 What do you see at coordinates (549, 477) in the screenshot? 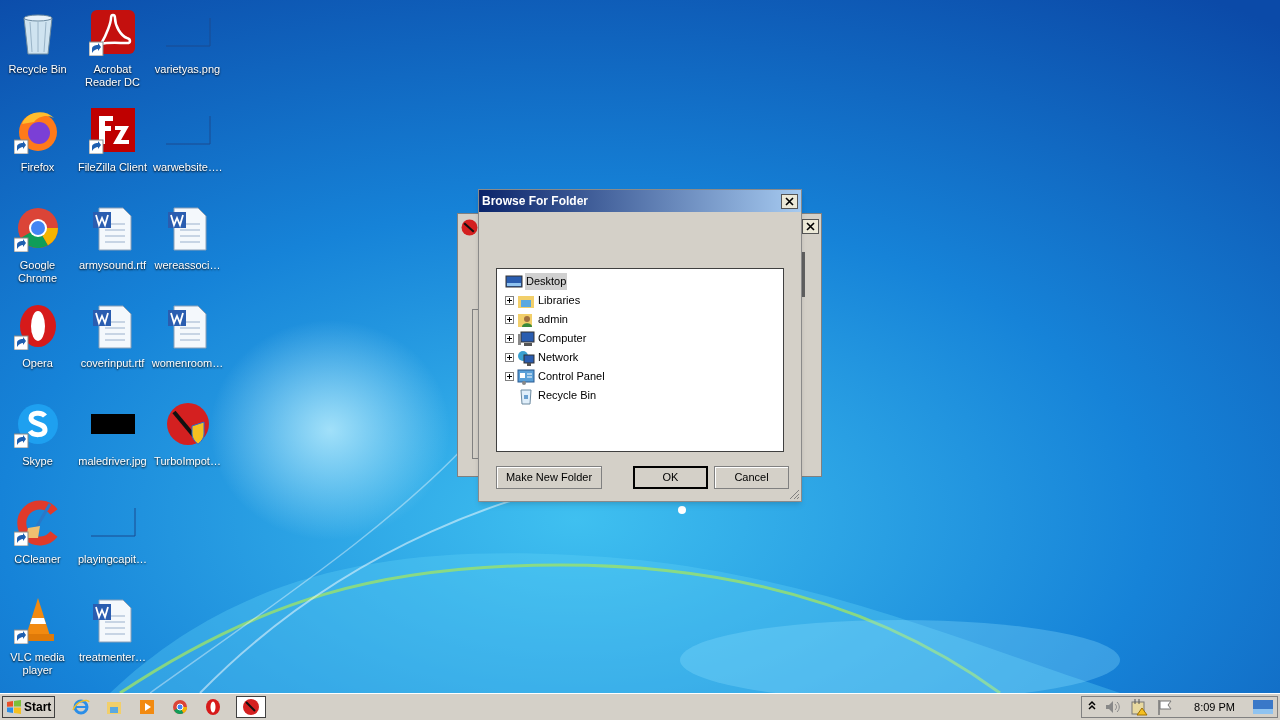
I see `dialog-button: Make New Folder` at bounding box center [549, 477].